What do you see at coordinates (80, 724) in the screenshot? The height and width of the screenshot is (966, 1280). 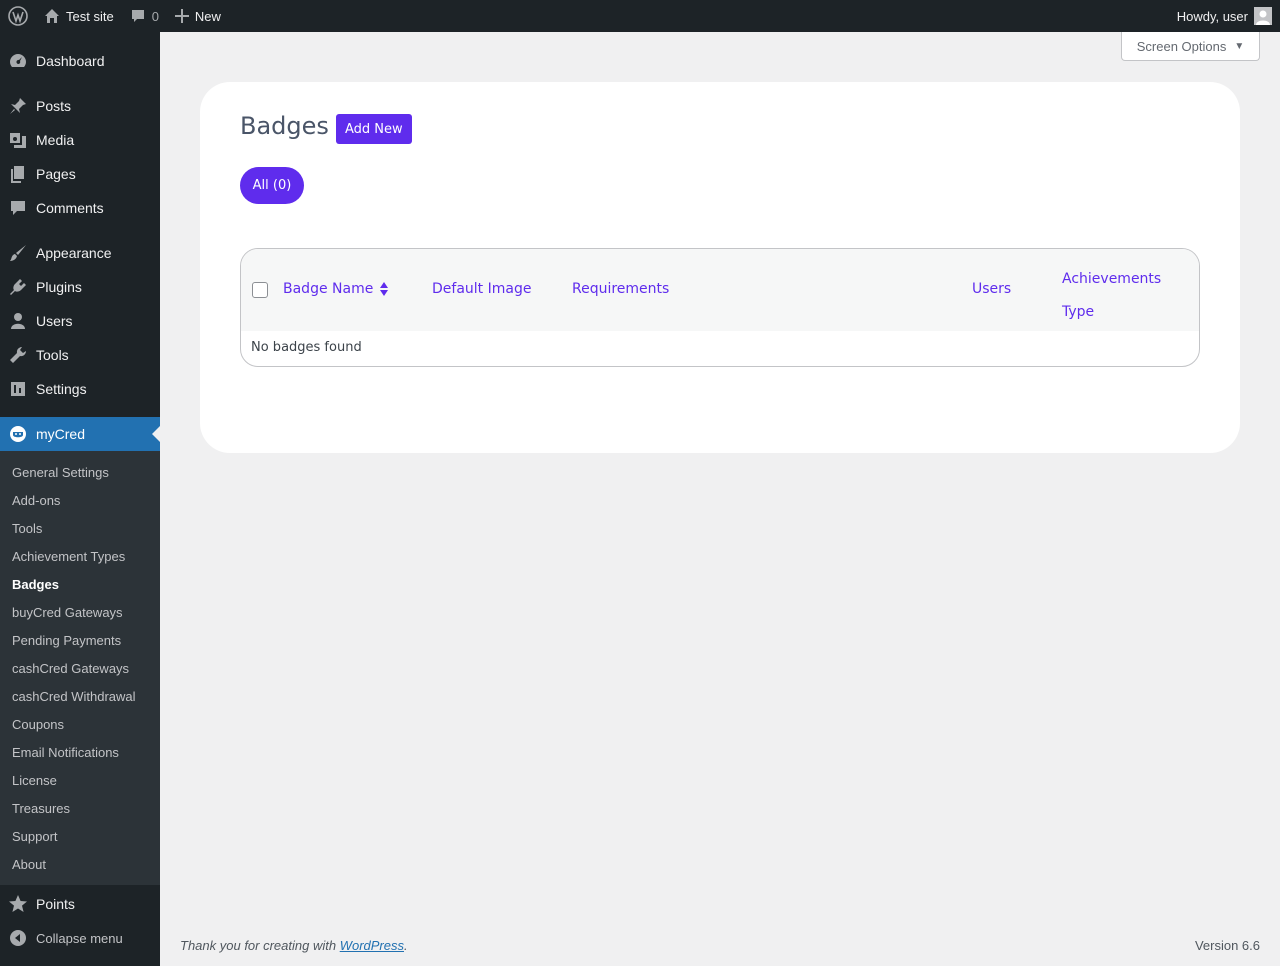 I see `submenu-coupons: Coupons` at bounding box center [80, 724].